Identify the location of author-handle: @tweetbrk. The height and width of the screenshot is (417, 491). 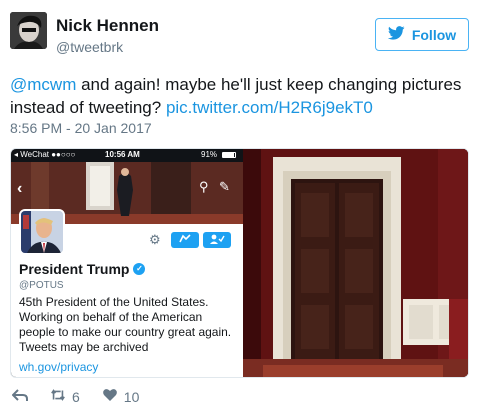
(89, 47).